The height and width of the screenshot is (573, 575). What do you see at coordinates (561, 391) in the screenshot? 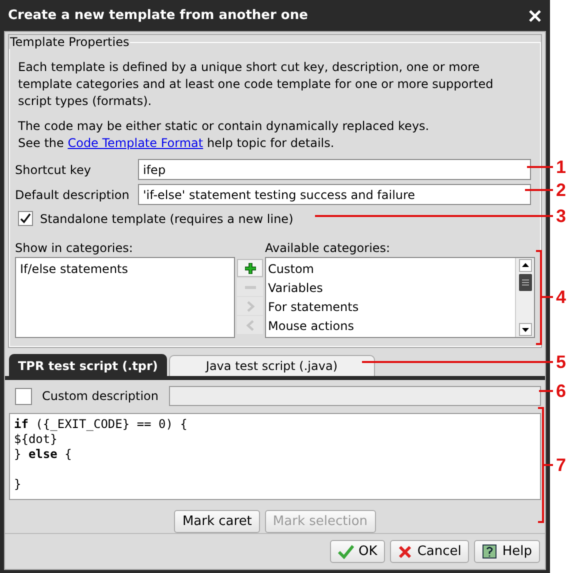
I see `callout-number: 6` at bounding box center [561, 391].